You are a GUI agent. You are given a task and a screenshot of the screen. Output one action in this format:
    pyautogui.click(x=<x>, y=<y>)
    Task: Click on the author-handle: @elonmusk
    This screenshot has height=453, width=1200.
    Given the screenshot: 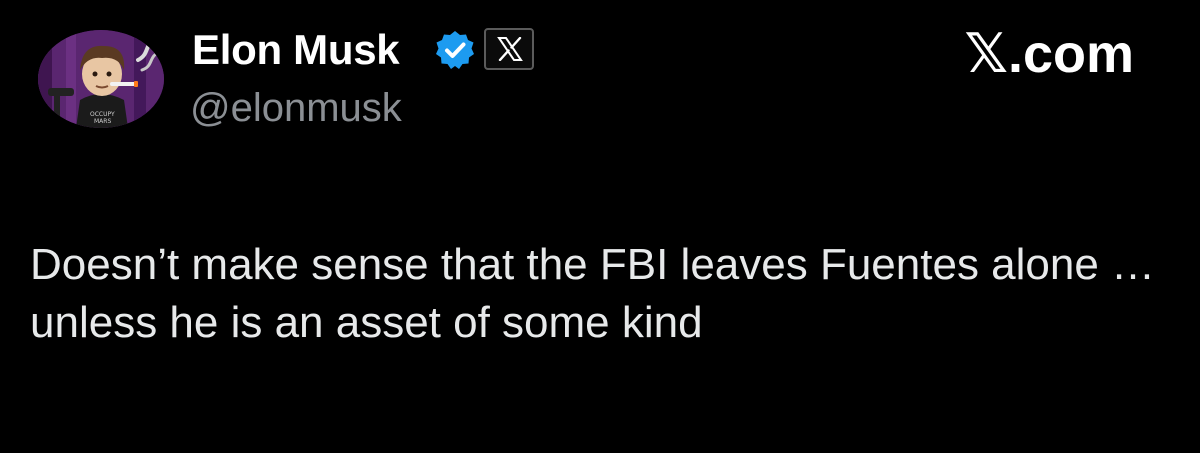 What is the action you would take?
    pyautogui.click(x=296, y=108)
    